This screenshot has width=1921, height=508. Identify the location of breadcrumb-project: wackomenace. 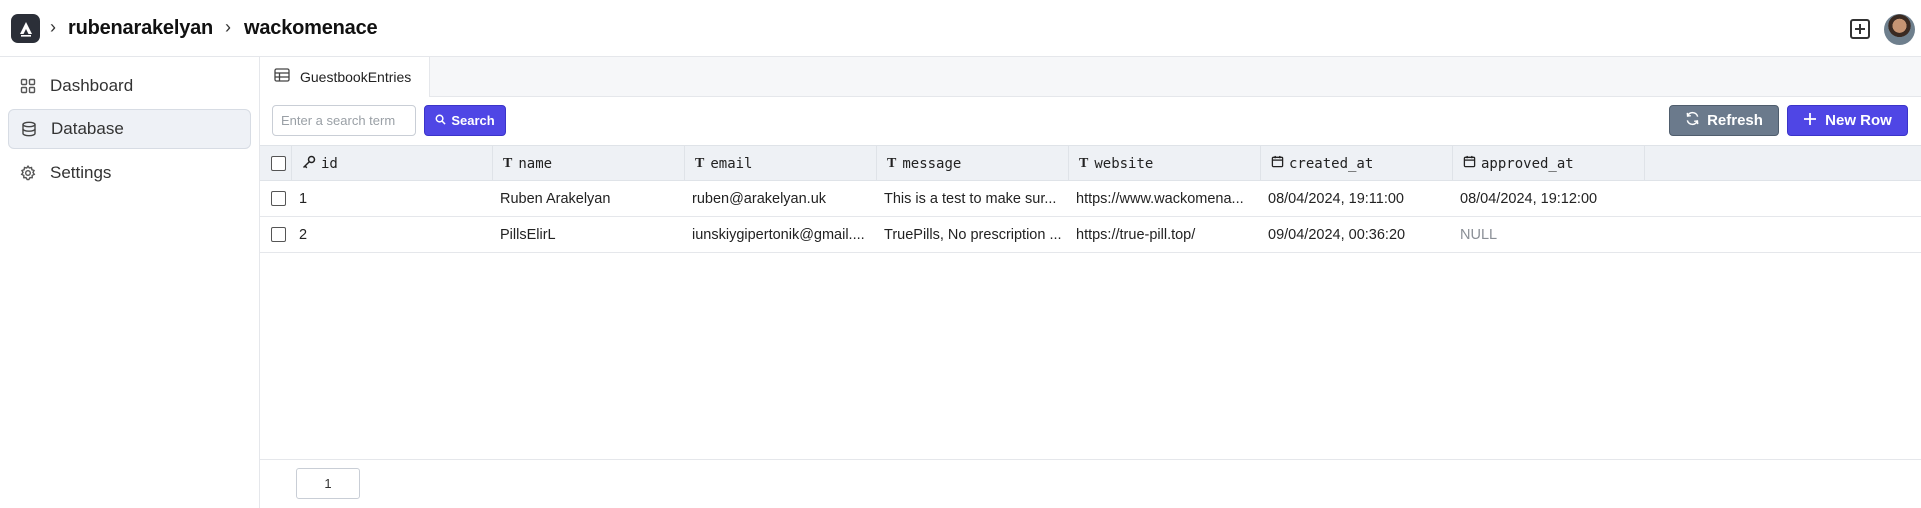
(311, 28).